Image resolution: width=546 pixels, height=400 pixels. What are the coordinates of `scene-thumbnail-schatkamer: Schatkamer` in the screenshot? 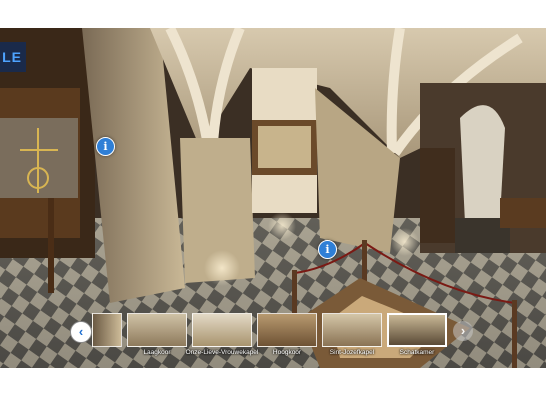 It's located at (417, 334).